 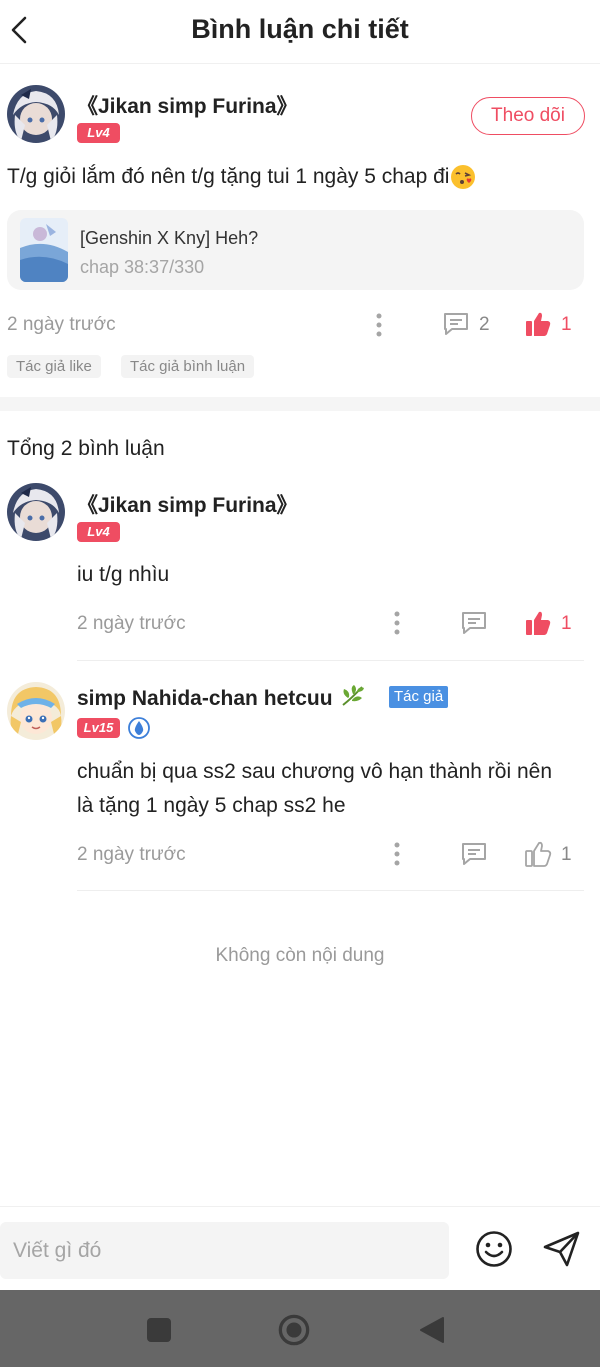 I want to click on emoji-button, so click(x=494, y=1249).